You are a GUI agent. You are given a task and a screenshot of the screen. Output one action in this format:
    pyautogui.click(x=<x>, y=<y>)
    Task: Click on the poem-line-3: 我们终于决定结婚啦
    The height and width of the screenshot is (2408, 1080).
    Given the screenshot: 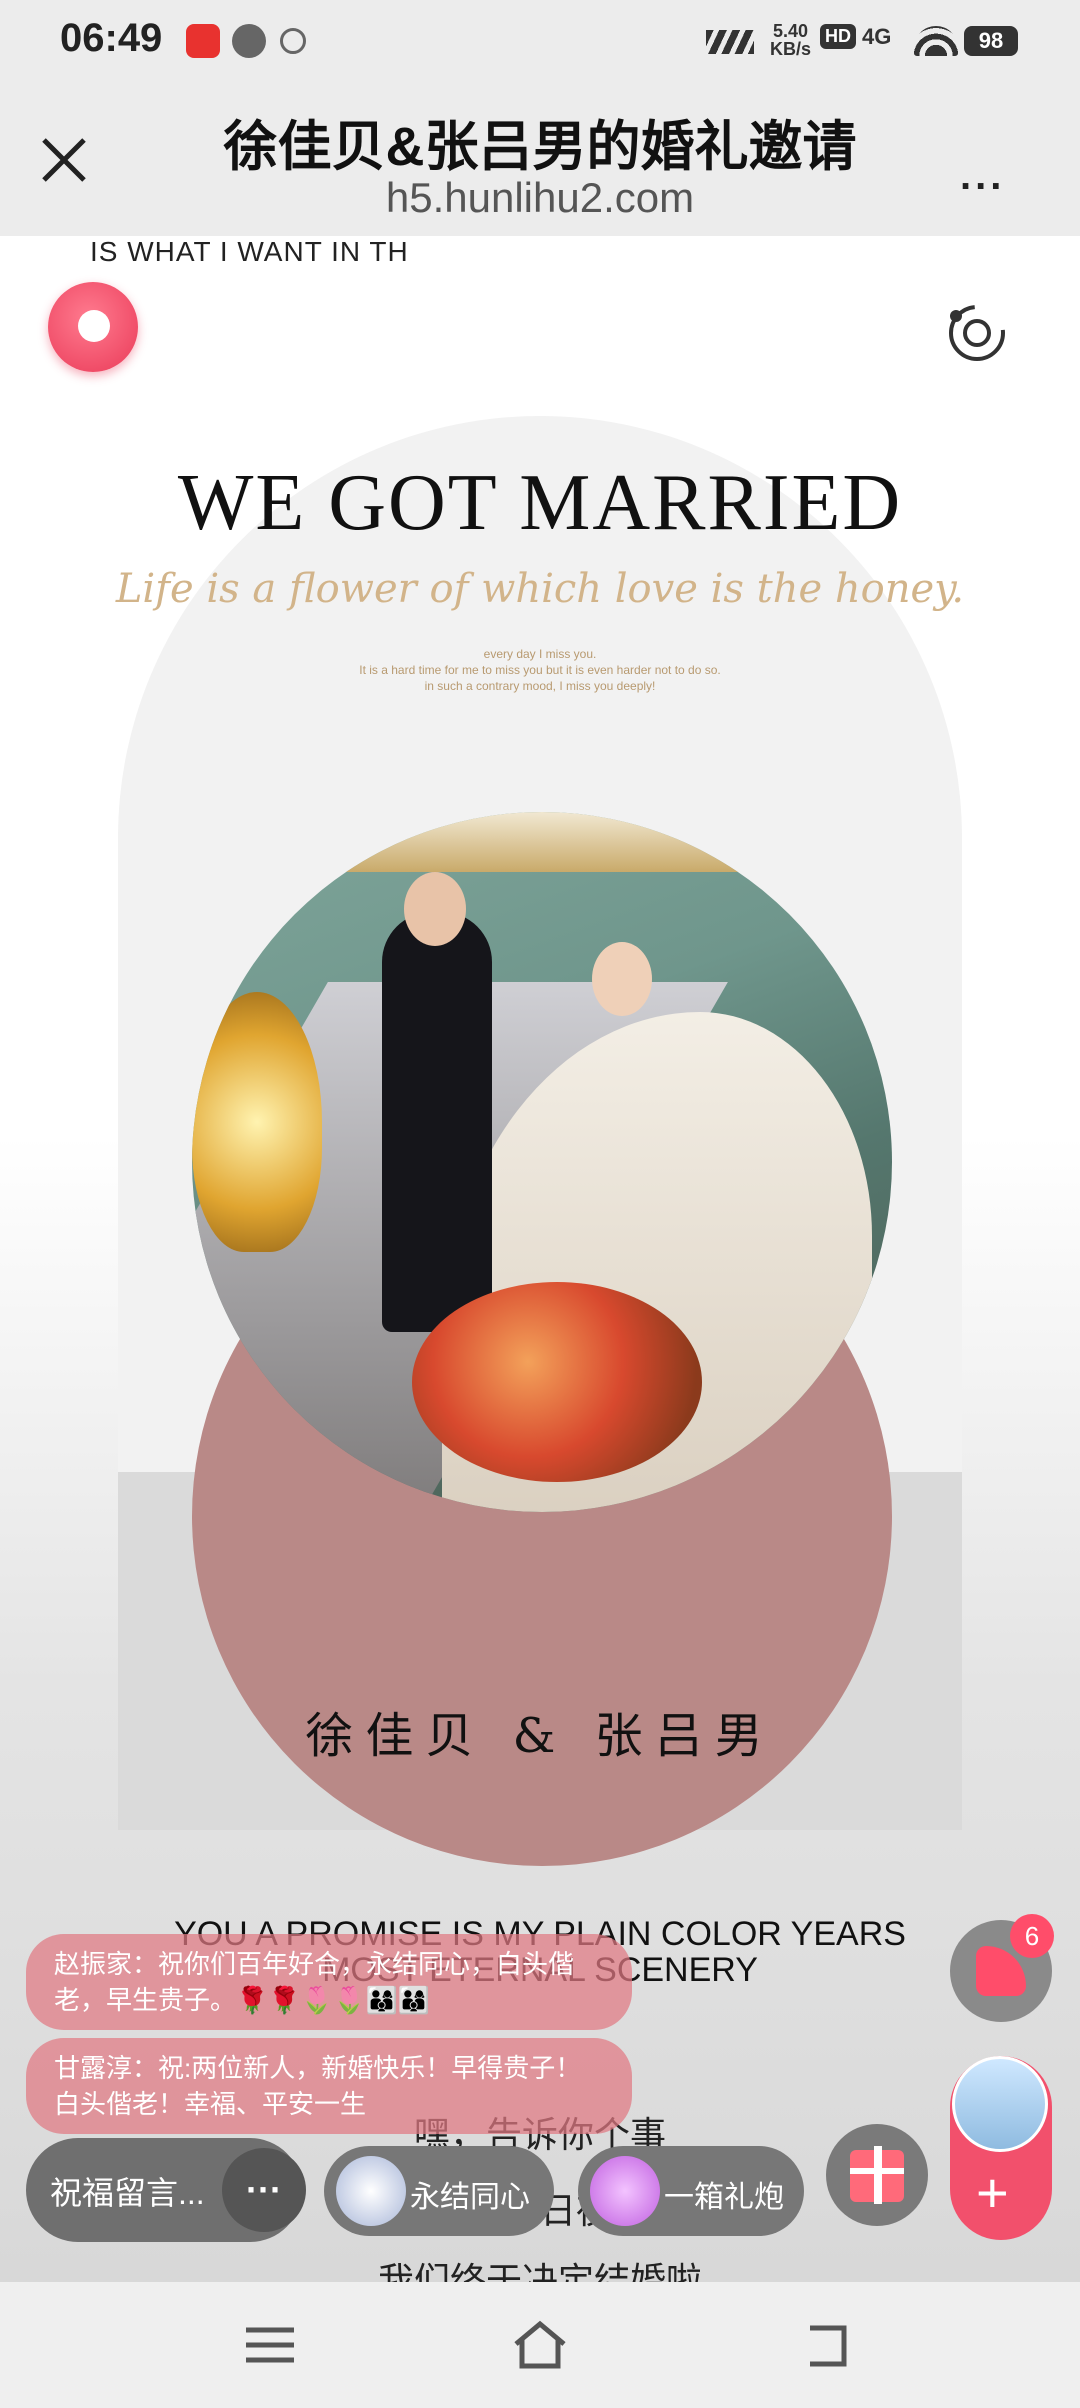 What is the action you would take?
    pyautogui.click(x=539, y=2271)
    